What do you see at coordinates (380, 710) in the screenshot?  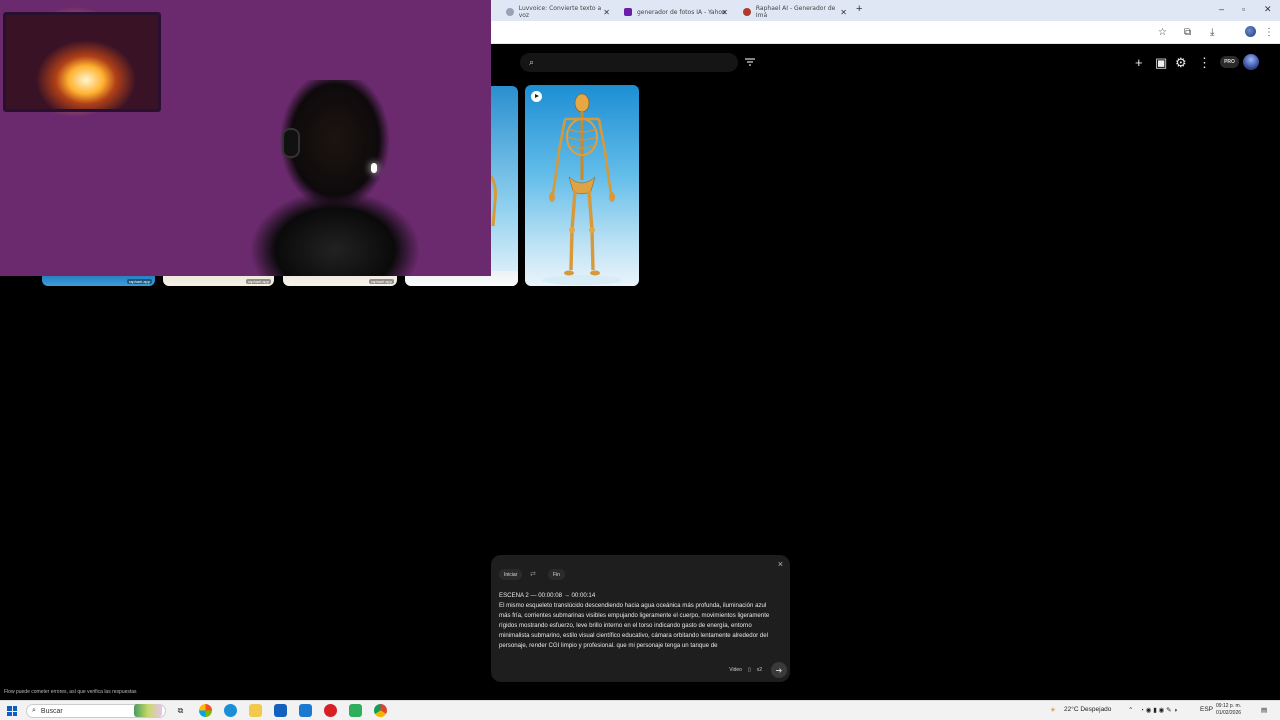 I see `chrome-icon` at bounding box center [380, 710].